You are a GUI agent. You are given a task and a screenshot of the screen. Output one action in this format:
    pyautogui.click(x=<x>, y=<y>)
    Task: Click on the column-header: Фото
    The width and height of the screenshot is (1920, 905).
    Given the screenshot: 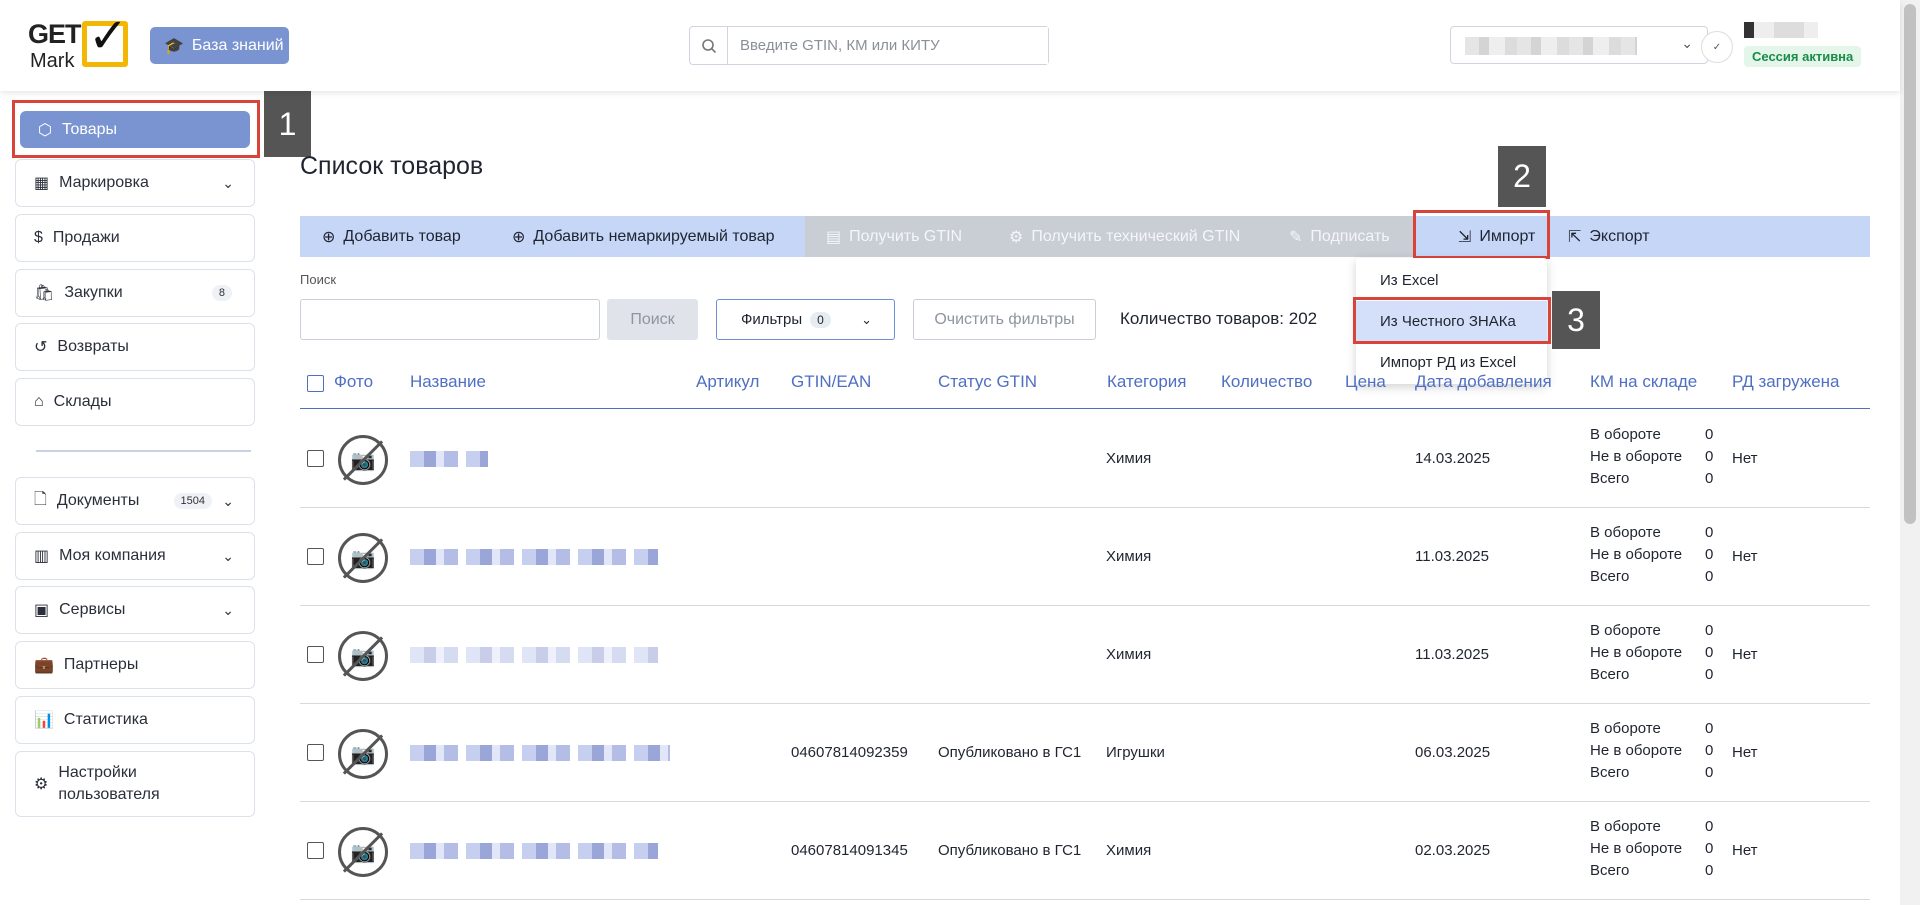 What is the action you would take?
    pyautogui.click(x=353, y=382)
    